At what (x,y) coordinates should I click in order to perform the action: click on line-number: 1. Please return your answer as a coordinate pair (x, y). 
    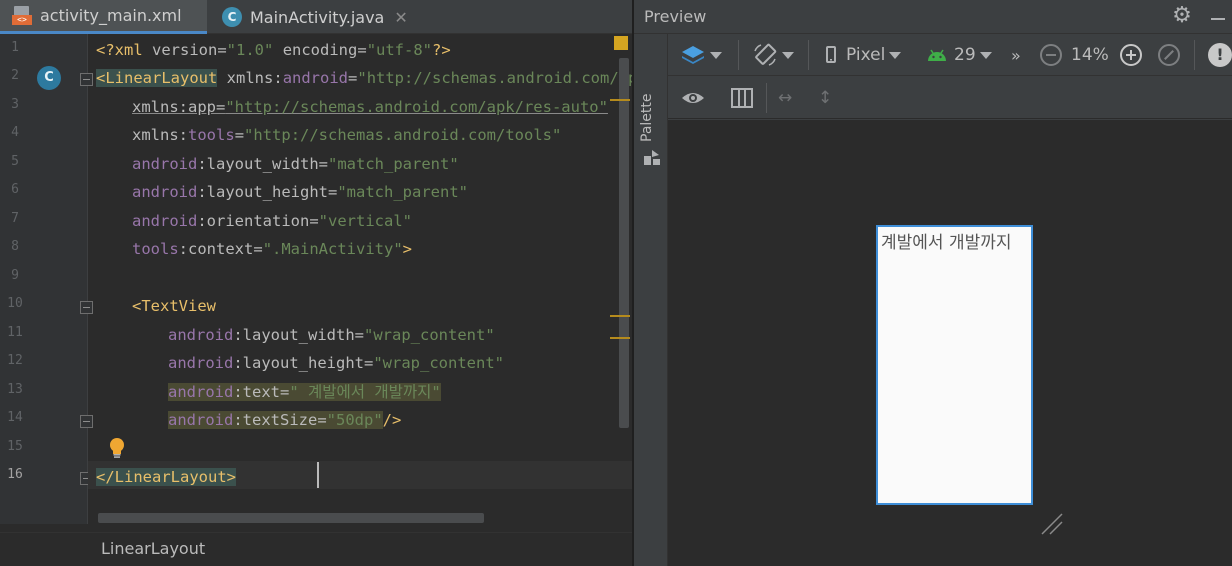
    Looking at the image, I should click on (15, 47).